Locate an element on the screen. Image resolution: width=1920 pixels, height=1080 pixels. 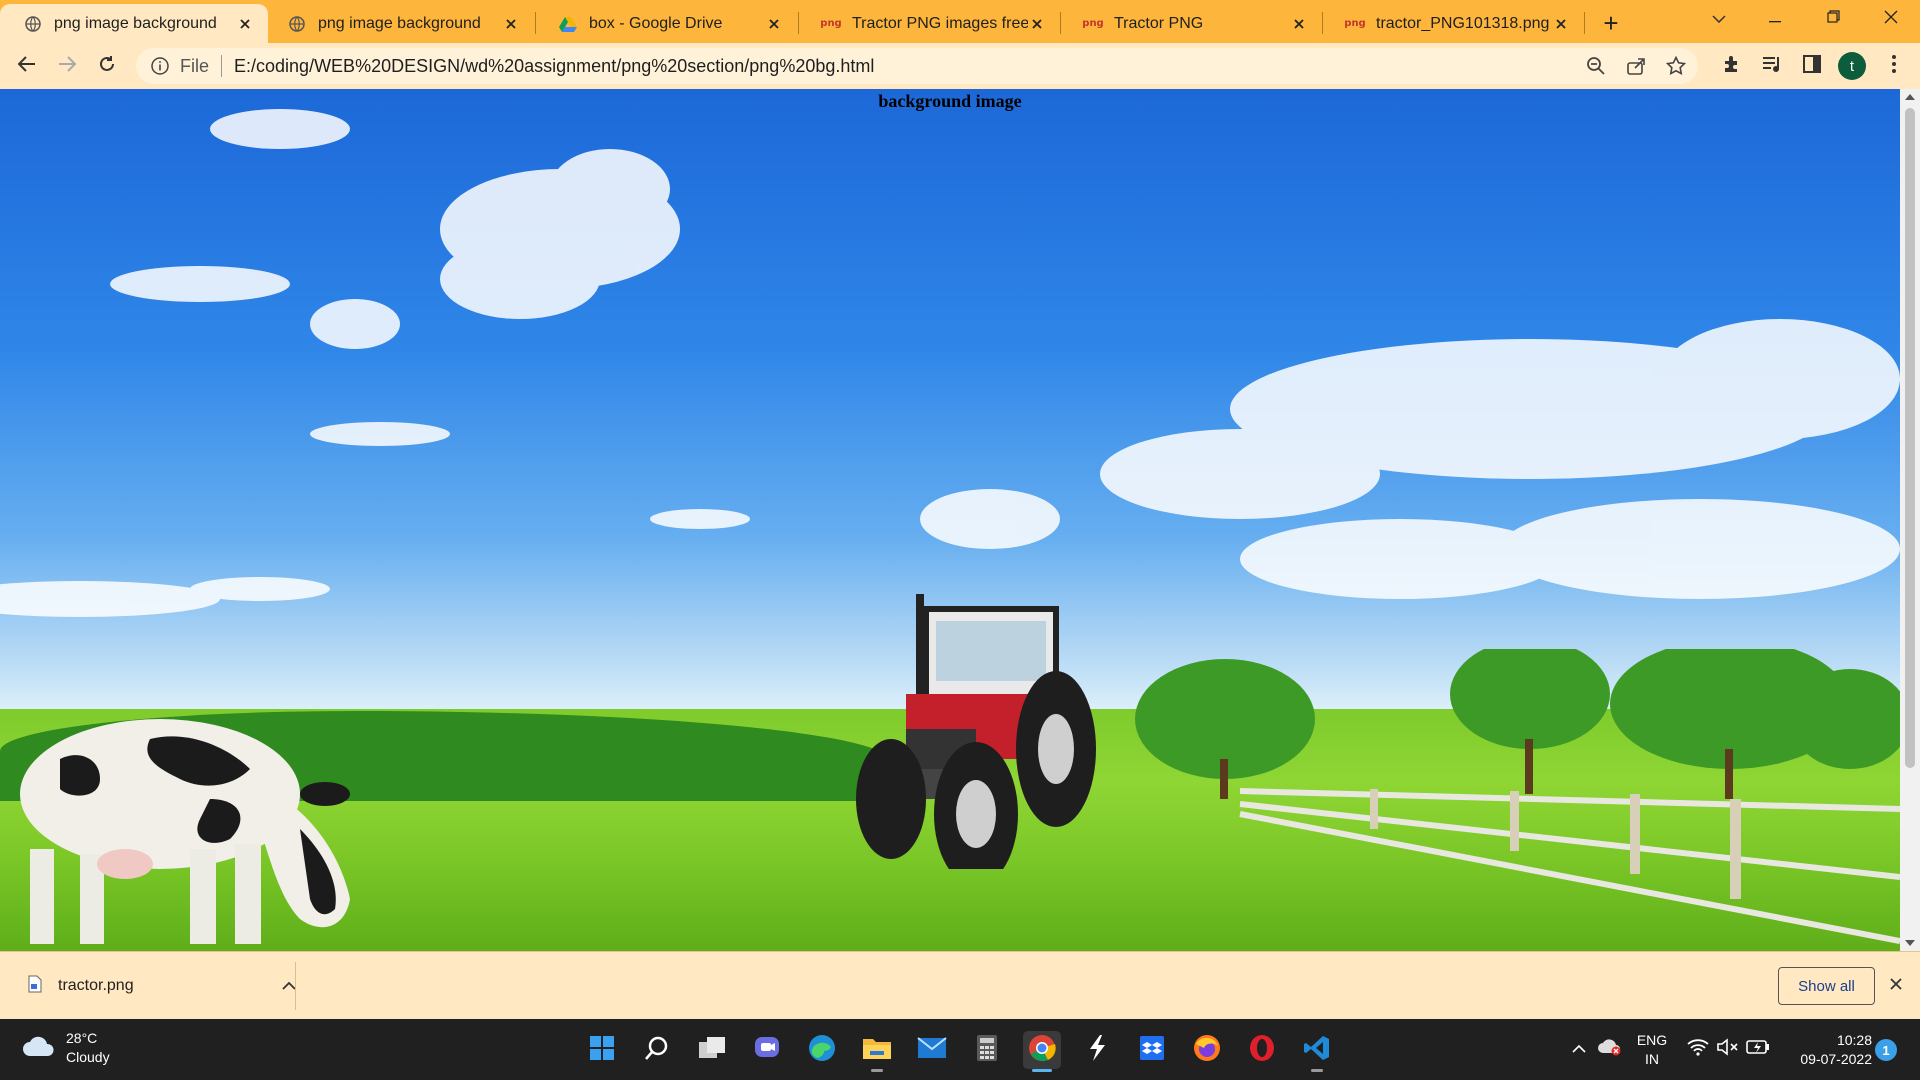
weather-widget: 28°C Cloudy is located at coordinates (66, 1048).